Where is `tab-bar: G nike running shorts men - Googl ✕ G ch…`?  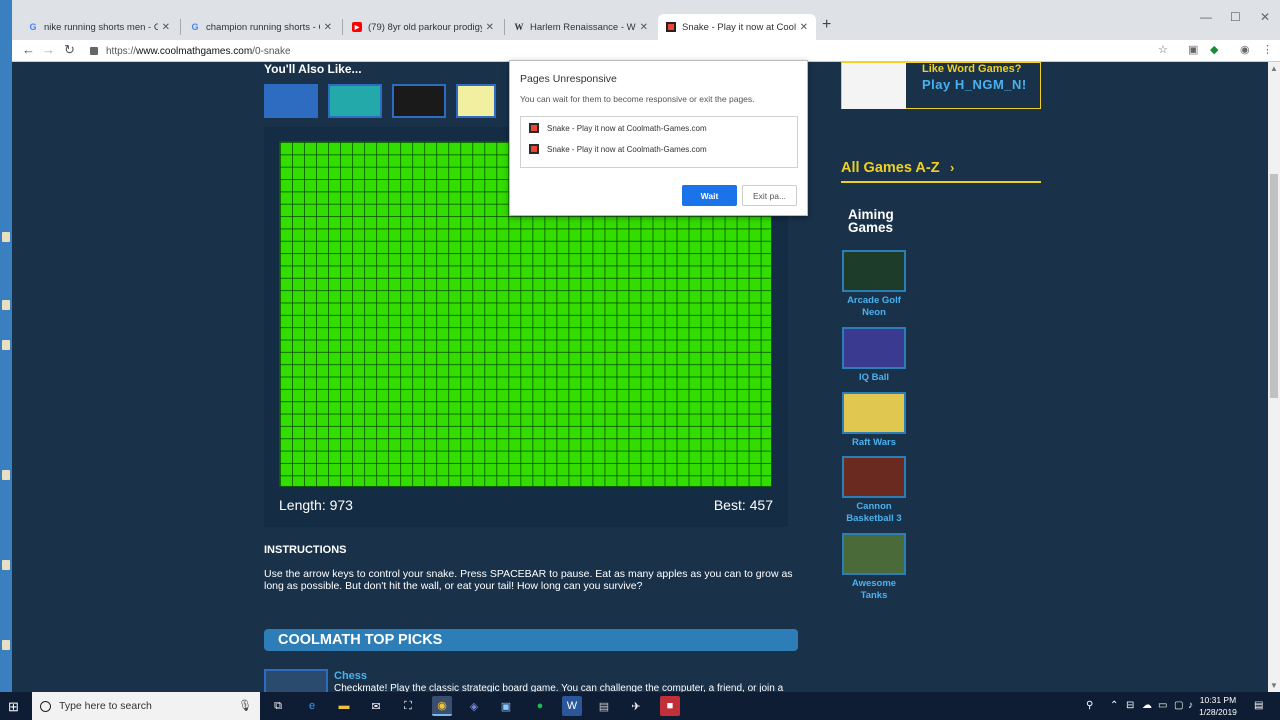 tab-bar: G nike running shorts men - Googl ✕ G ch… is located at coordinates (646, 20).